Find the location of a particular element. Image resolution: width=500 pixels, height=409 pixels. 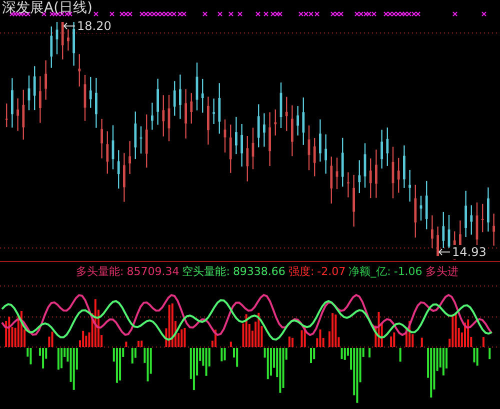

indicator-label: 多头进 is located at coordinates (441, 272).